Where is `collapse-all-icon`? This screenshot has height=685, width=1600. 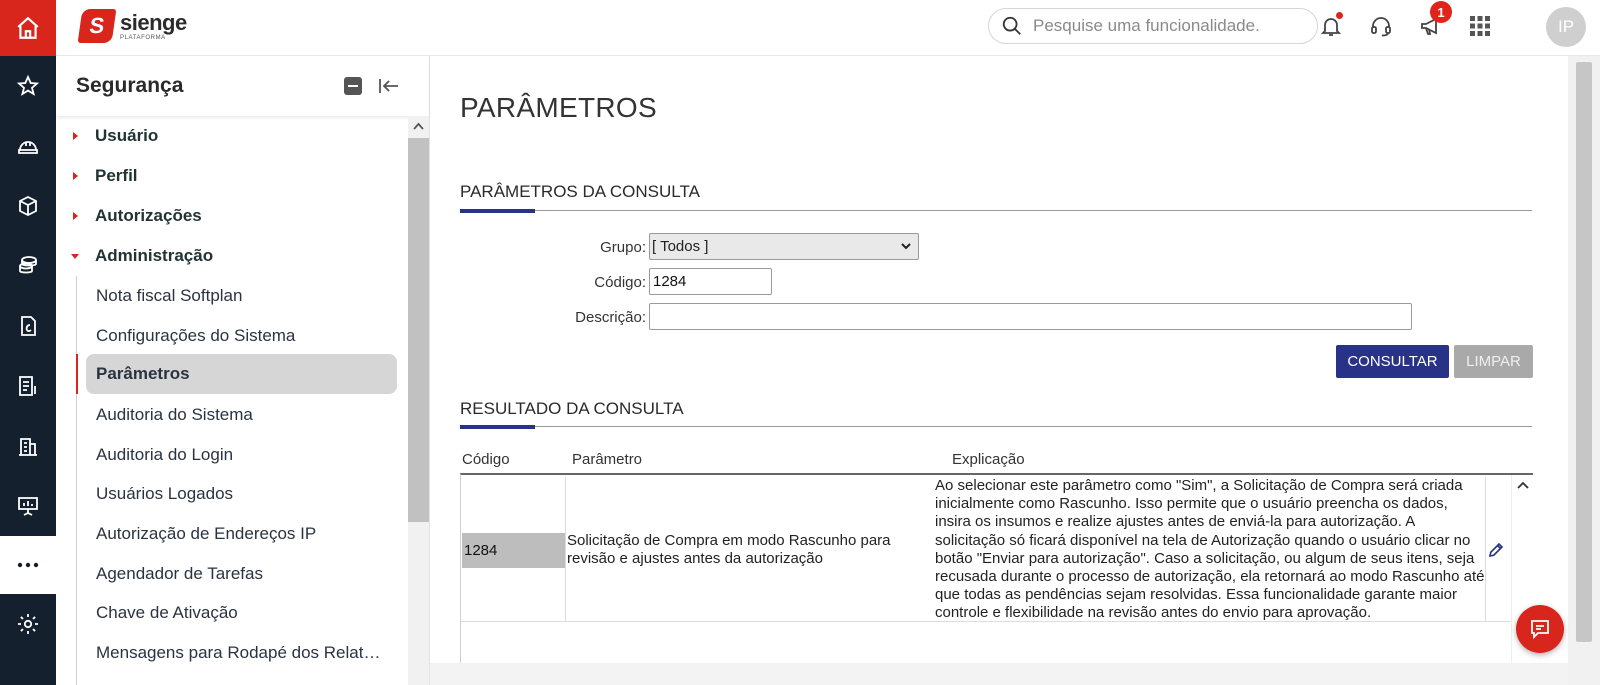 collapse-all-icon is located at coordinates (353, 86).